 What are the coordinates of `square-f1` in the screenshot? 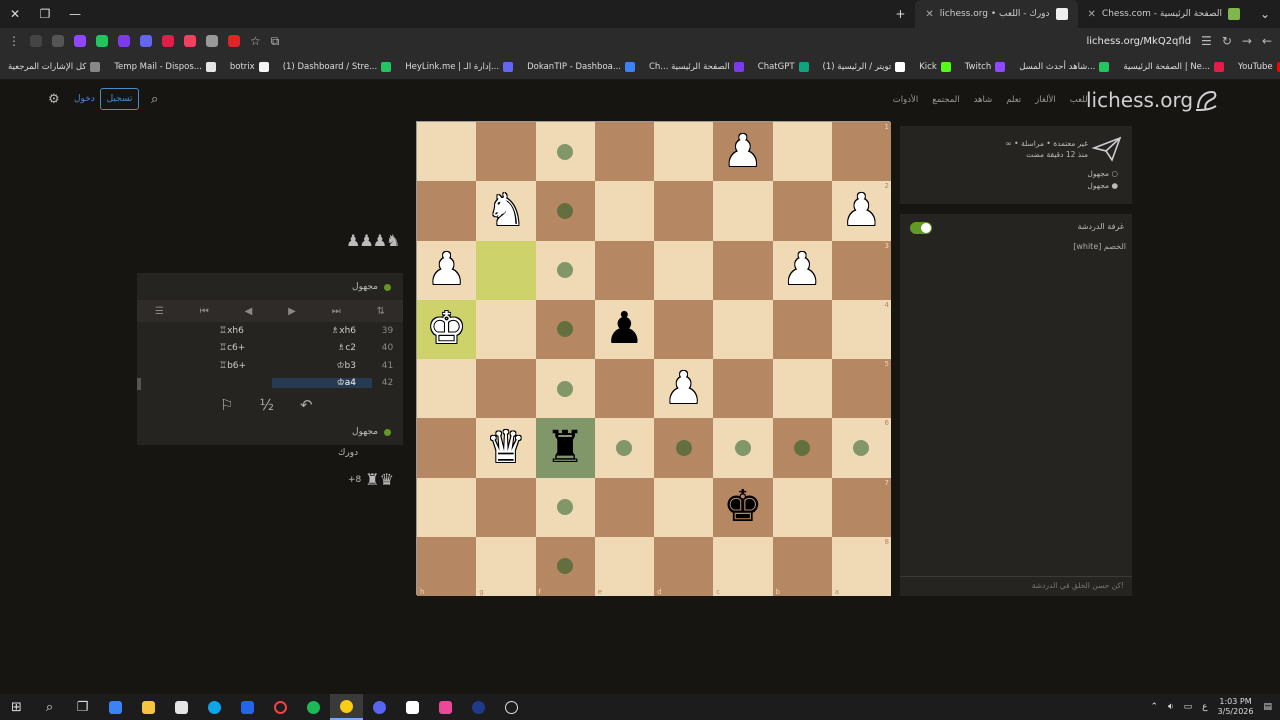 It's located at (565, 152).